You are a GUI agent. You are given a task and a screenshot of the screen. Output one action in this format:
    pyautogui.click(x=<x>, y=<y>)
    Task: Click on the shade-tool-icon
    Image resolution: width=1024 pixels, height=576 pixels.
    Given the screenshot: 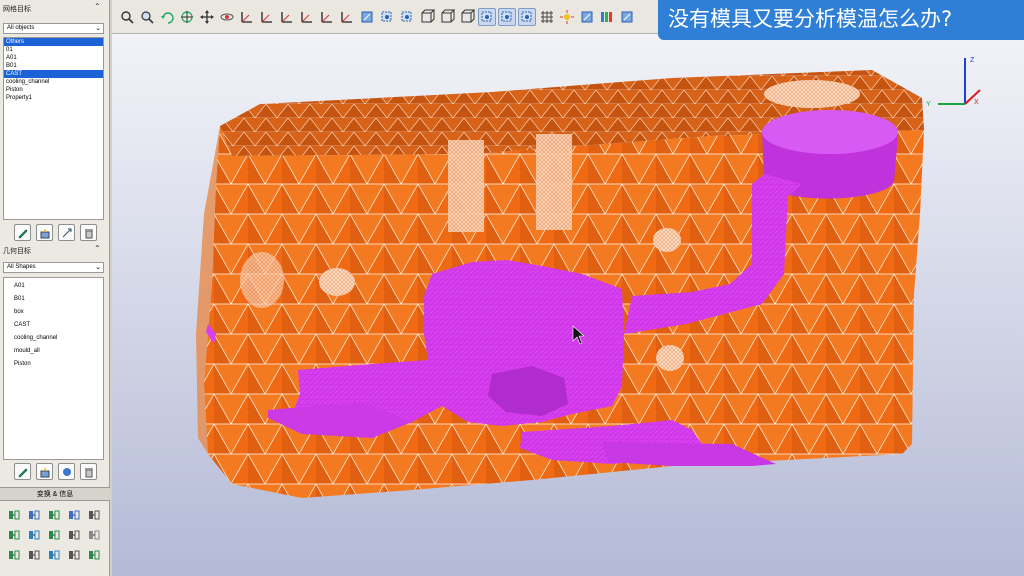 What is the action you would take?
    pyautogui.click(x=427, y=17)
    